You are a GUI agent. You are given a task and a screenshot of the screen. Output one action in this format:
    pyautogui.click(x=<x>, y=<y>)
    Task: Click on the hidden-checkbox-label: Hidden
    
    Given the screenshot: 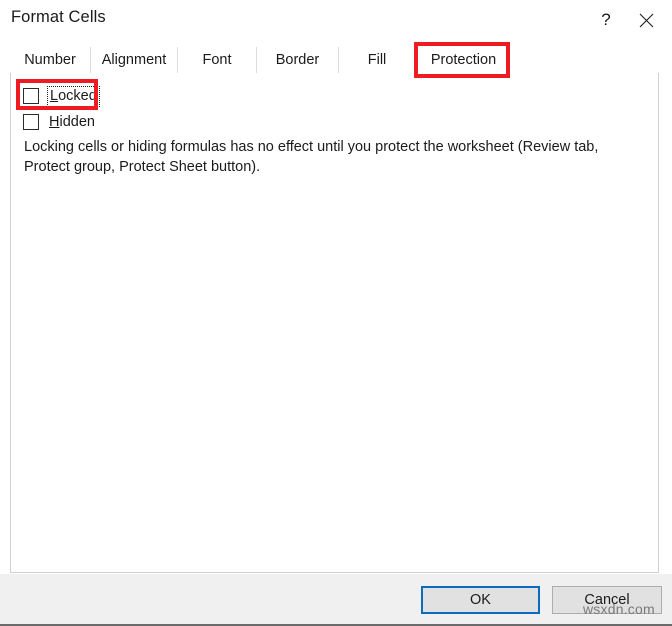 What is the action you would take?
    pyautogui.click(x=72, y=122)
    